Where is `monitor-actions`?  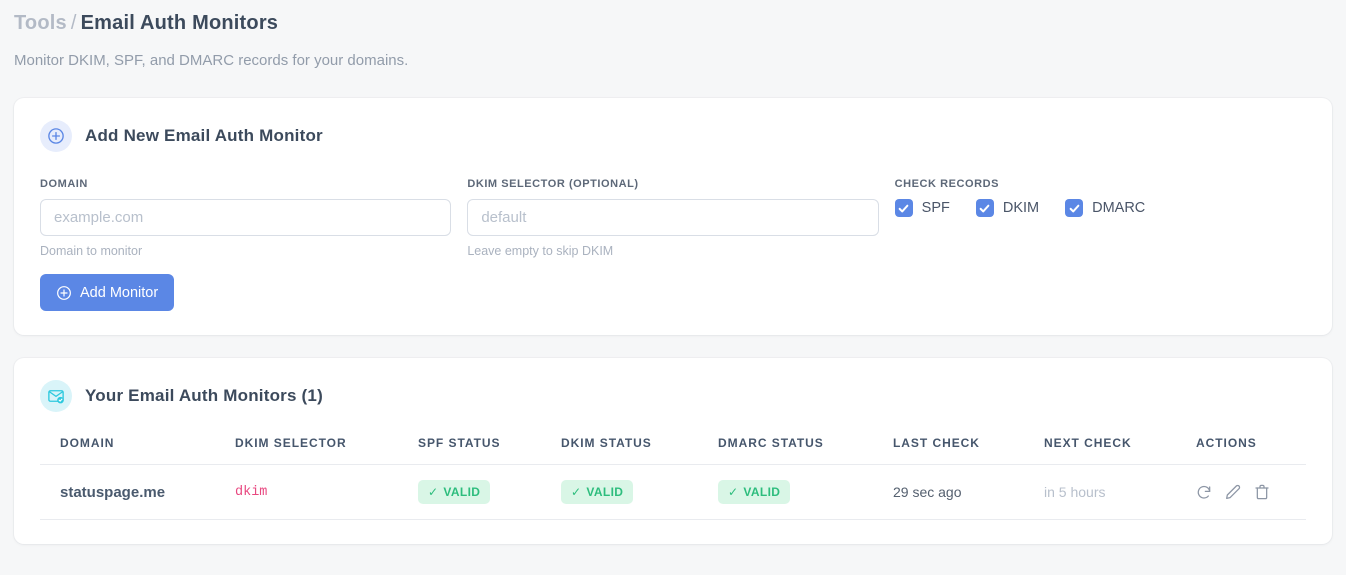
monitor-actions is located at coordinates (1247, 492).